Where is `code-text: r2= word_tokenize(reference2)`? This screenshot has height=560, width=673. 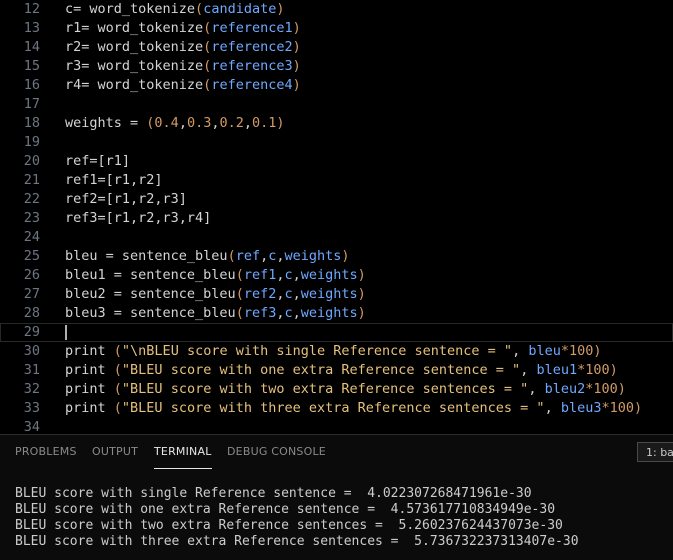 code-text: r2= word_tokenize(reference2) is located at coordinates (183, 47).